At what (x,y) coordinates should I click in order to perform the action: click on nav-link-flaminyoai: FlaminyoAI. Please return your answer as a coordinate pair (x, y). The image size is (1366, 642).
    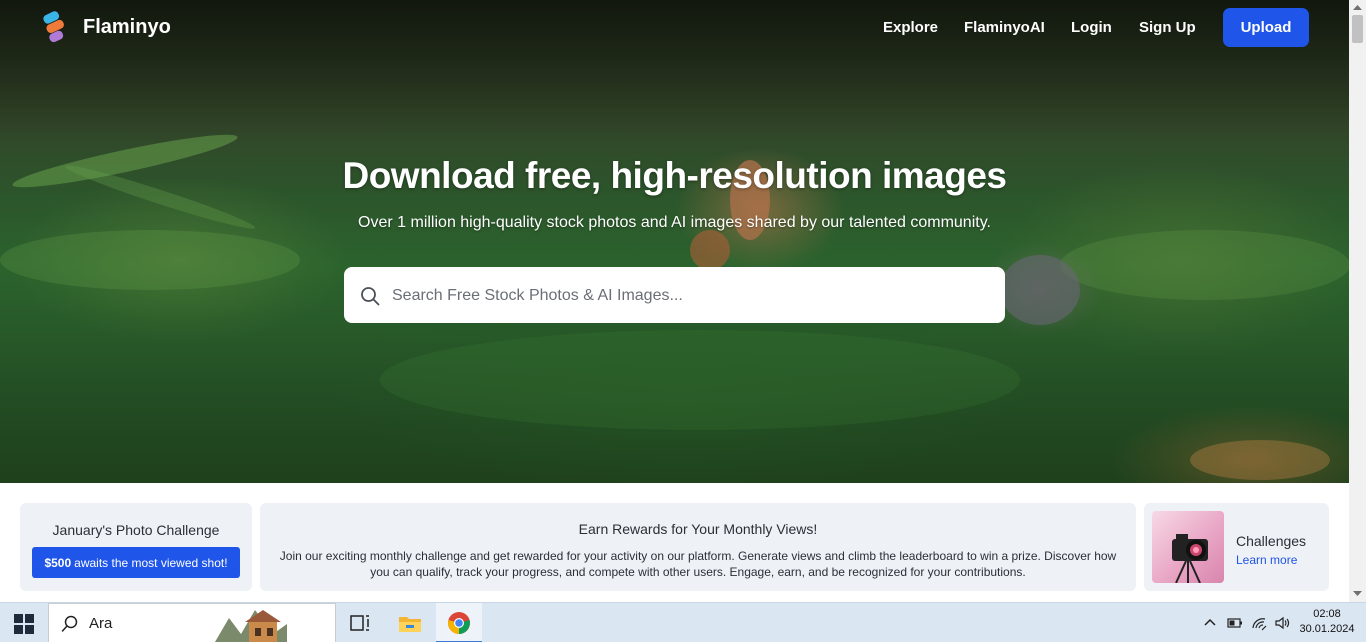
    Looking at the image, I should click on (1004, 27).